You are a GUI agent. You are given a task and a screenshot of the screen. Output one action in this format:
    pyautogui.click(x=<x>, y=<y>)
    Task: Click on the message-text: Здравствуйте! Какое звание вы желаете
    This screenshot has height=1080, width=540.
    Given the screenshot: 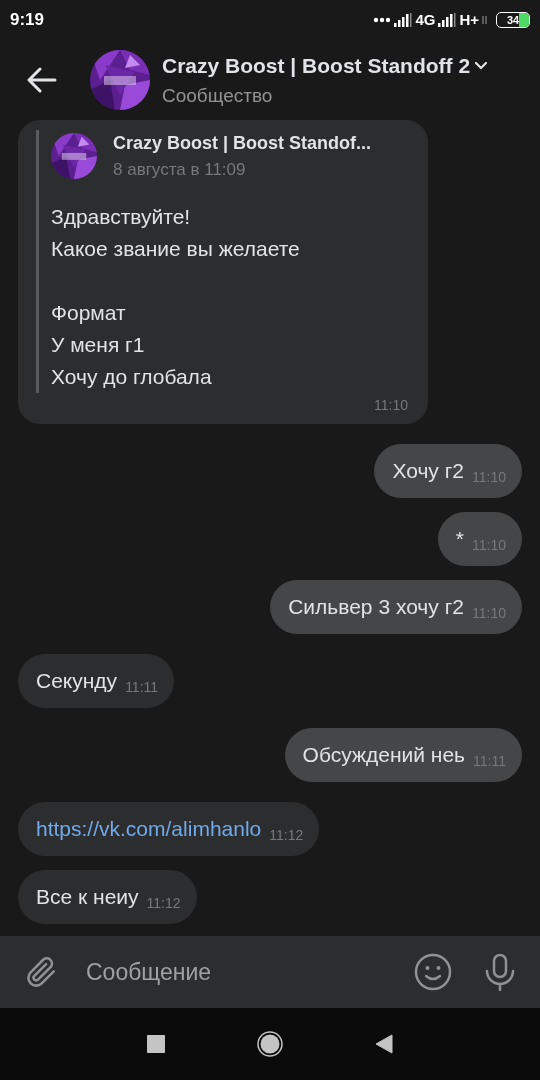 What is the action you would take?
    pyautogui.click(x=176, y=232)
    